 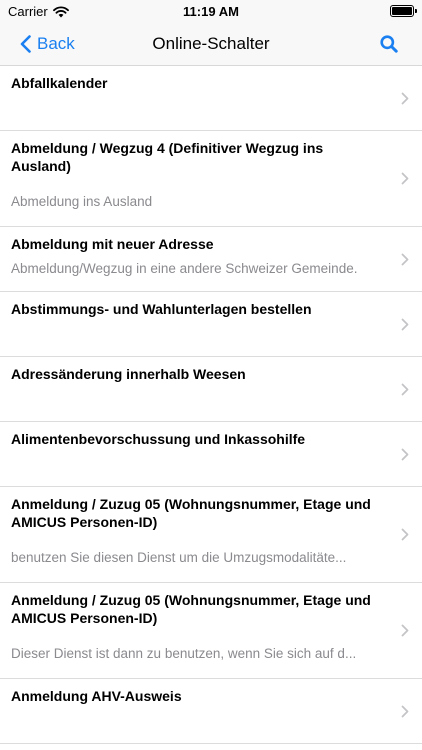 I want to click on status-bar: Carrier 11:19 AM, so click(x=211, y=11).